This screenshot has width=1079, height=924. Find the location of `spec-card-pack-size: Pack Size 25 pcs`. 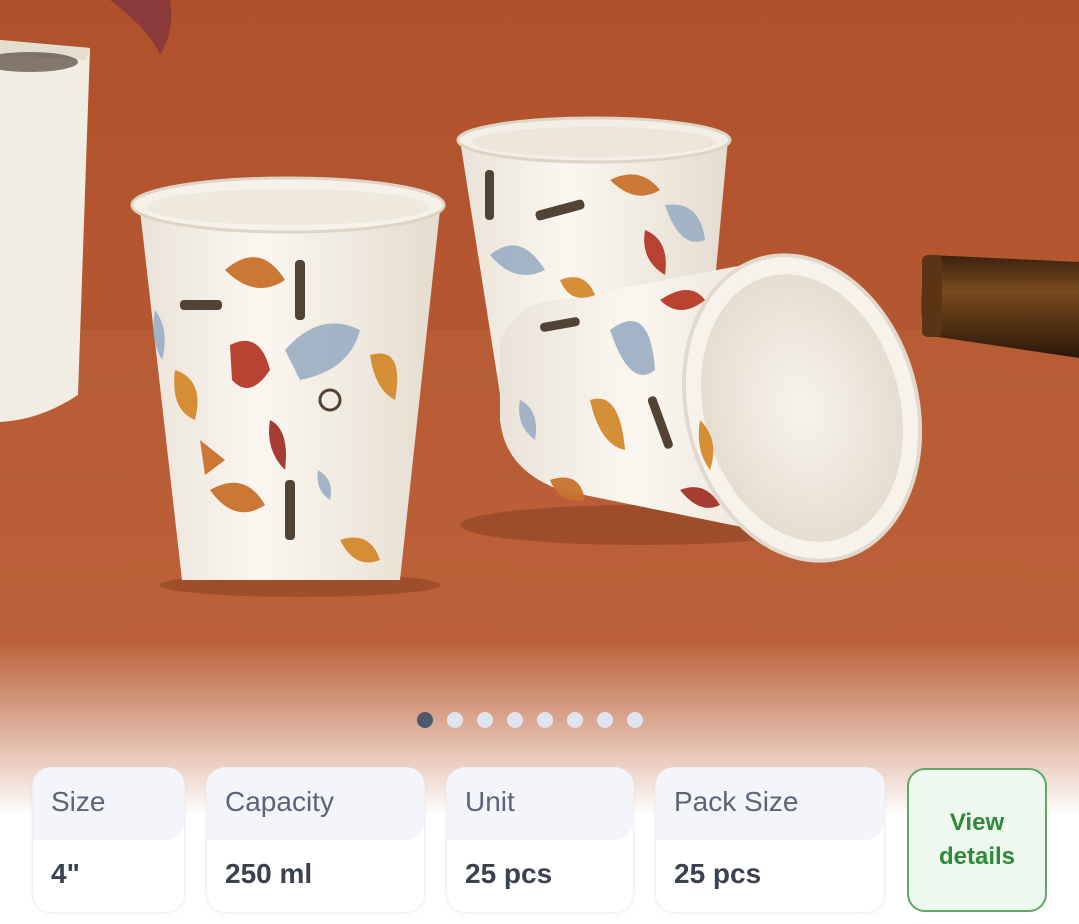

spec-card-pack-size: Pack Size 25 pcs is located at coordinates (770, 840).